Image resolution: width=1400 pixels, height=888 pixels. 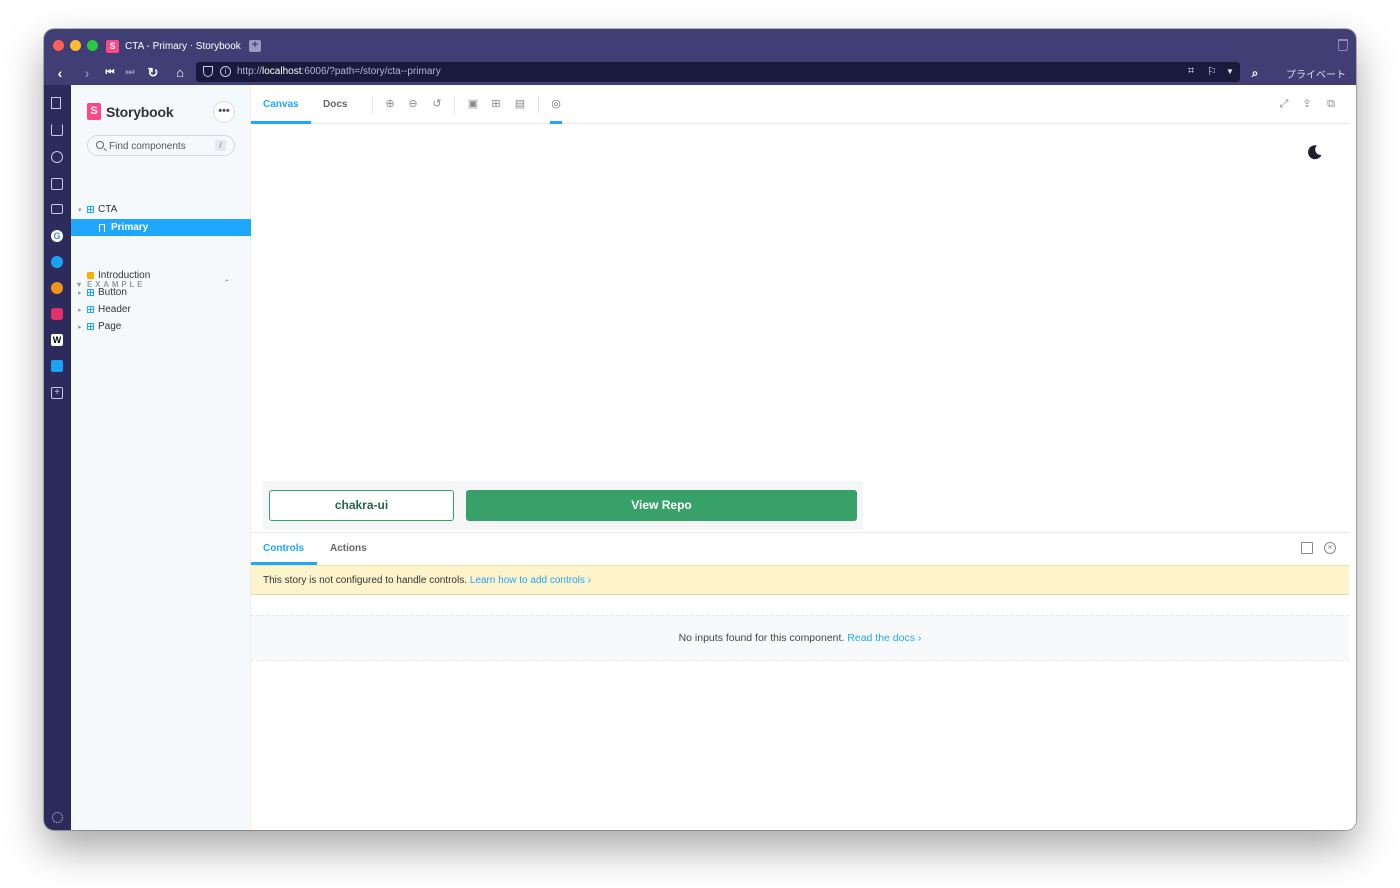 I want to click on search-input, so click(x=159, y=146).